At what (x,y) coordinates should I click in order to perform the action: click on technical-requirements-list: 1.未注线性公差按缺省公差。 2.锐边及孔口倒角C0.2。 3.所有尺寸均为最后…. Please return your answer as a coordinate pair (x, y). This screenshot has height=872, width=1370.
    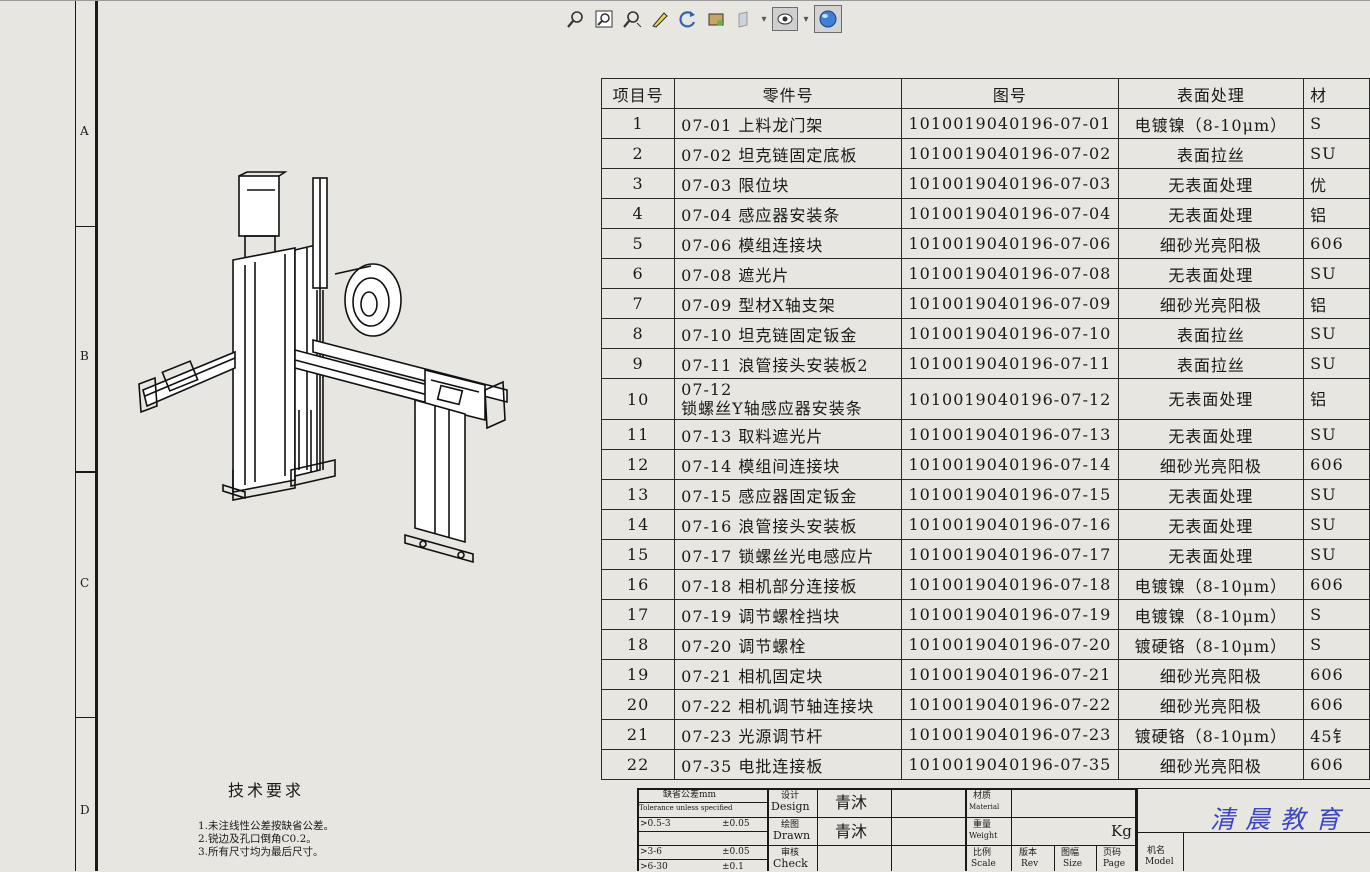
    Looking at the image, I should click on (266, 839).